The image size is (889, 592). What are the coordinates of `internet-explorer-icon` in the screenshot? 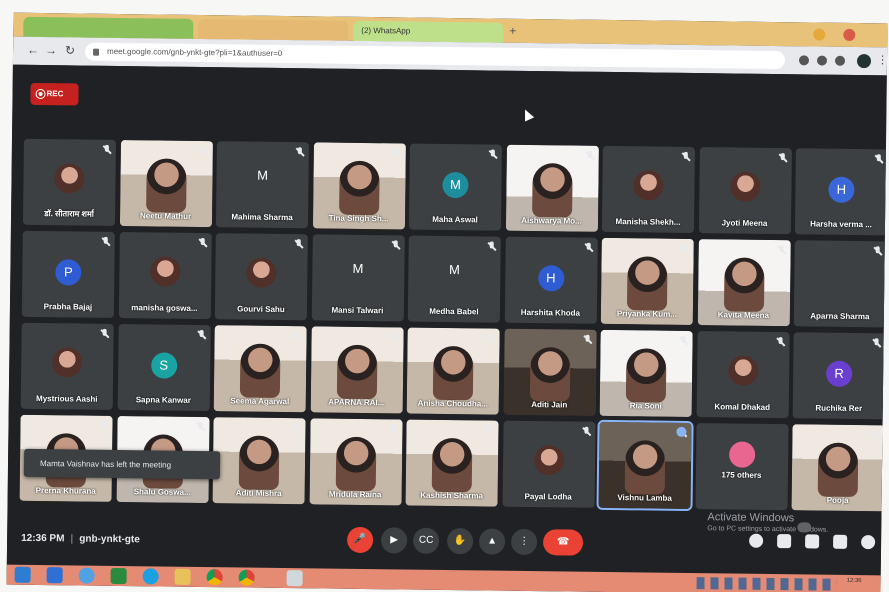 It's located at (86, 575).